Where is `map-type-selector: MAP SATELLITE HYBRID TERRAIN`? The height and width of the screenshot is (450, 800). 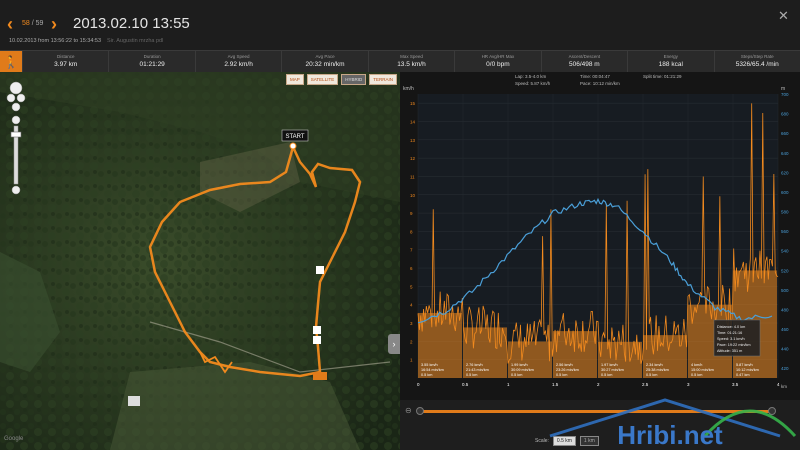
map-type-selector: MAP SATELLITE HYBRID TERRAIN is located at coordinates (341, 79).